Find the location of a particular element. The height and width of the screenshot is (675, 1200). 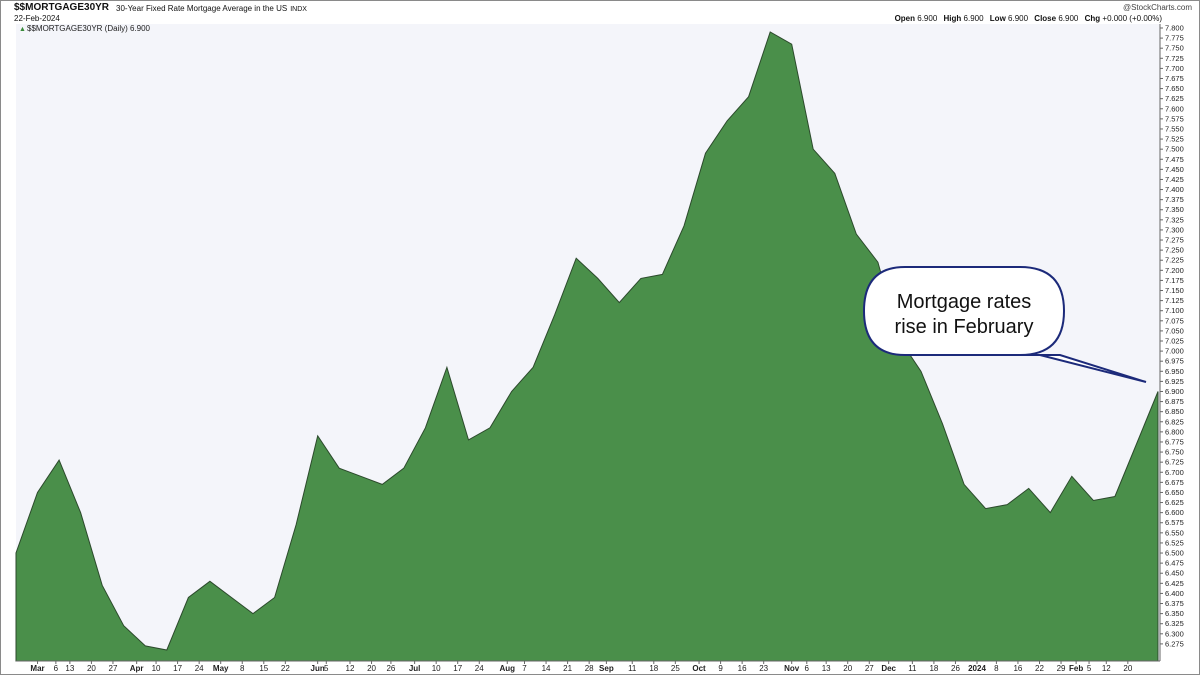

y-tick-label: 6.925 is located at coordinates (1174, 381).